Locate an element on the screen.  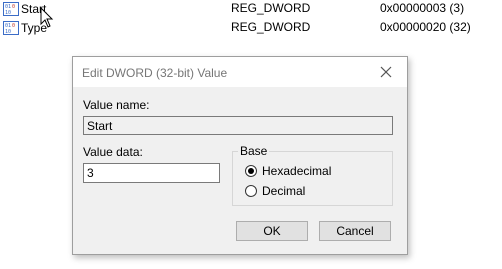
registry-value-row: 01 10 0 Start REG_DWORD 0x00000003 (3) is located at coordinates (251, 9).